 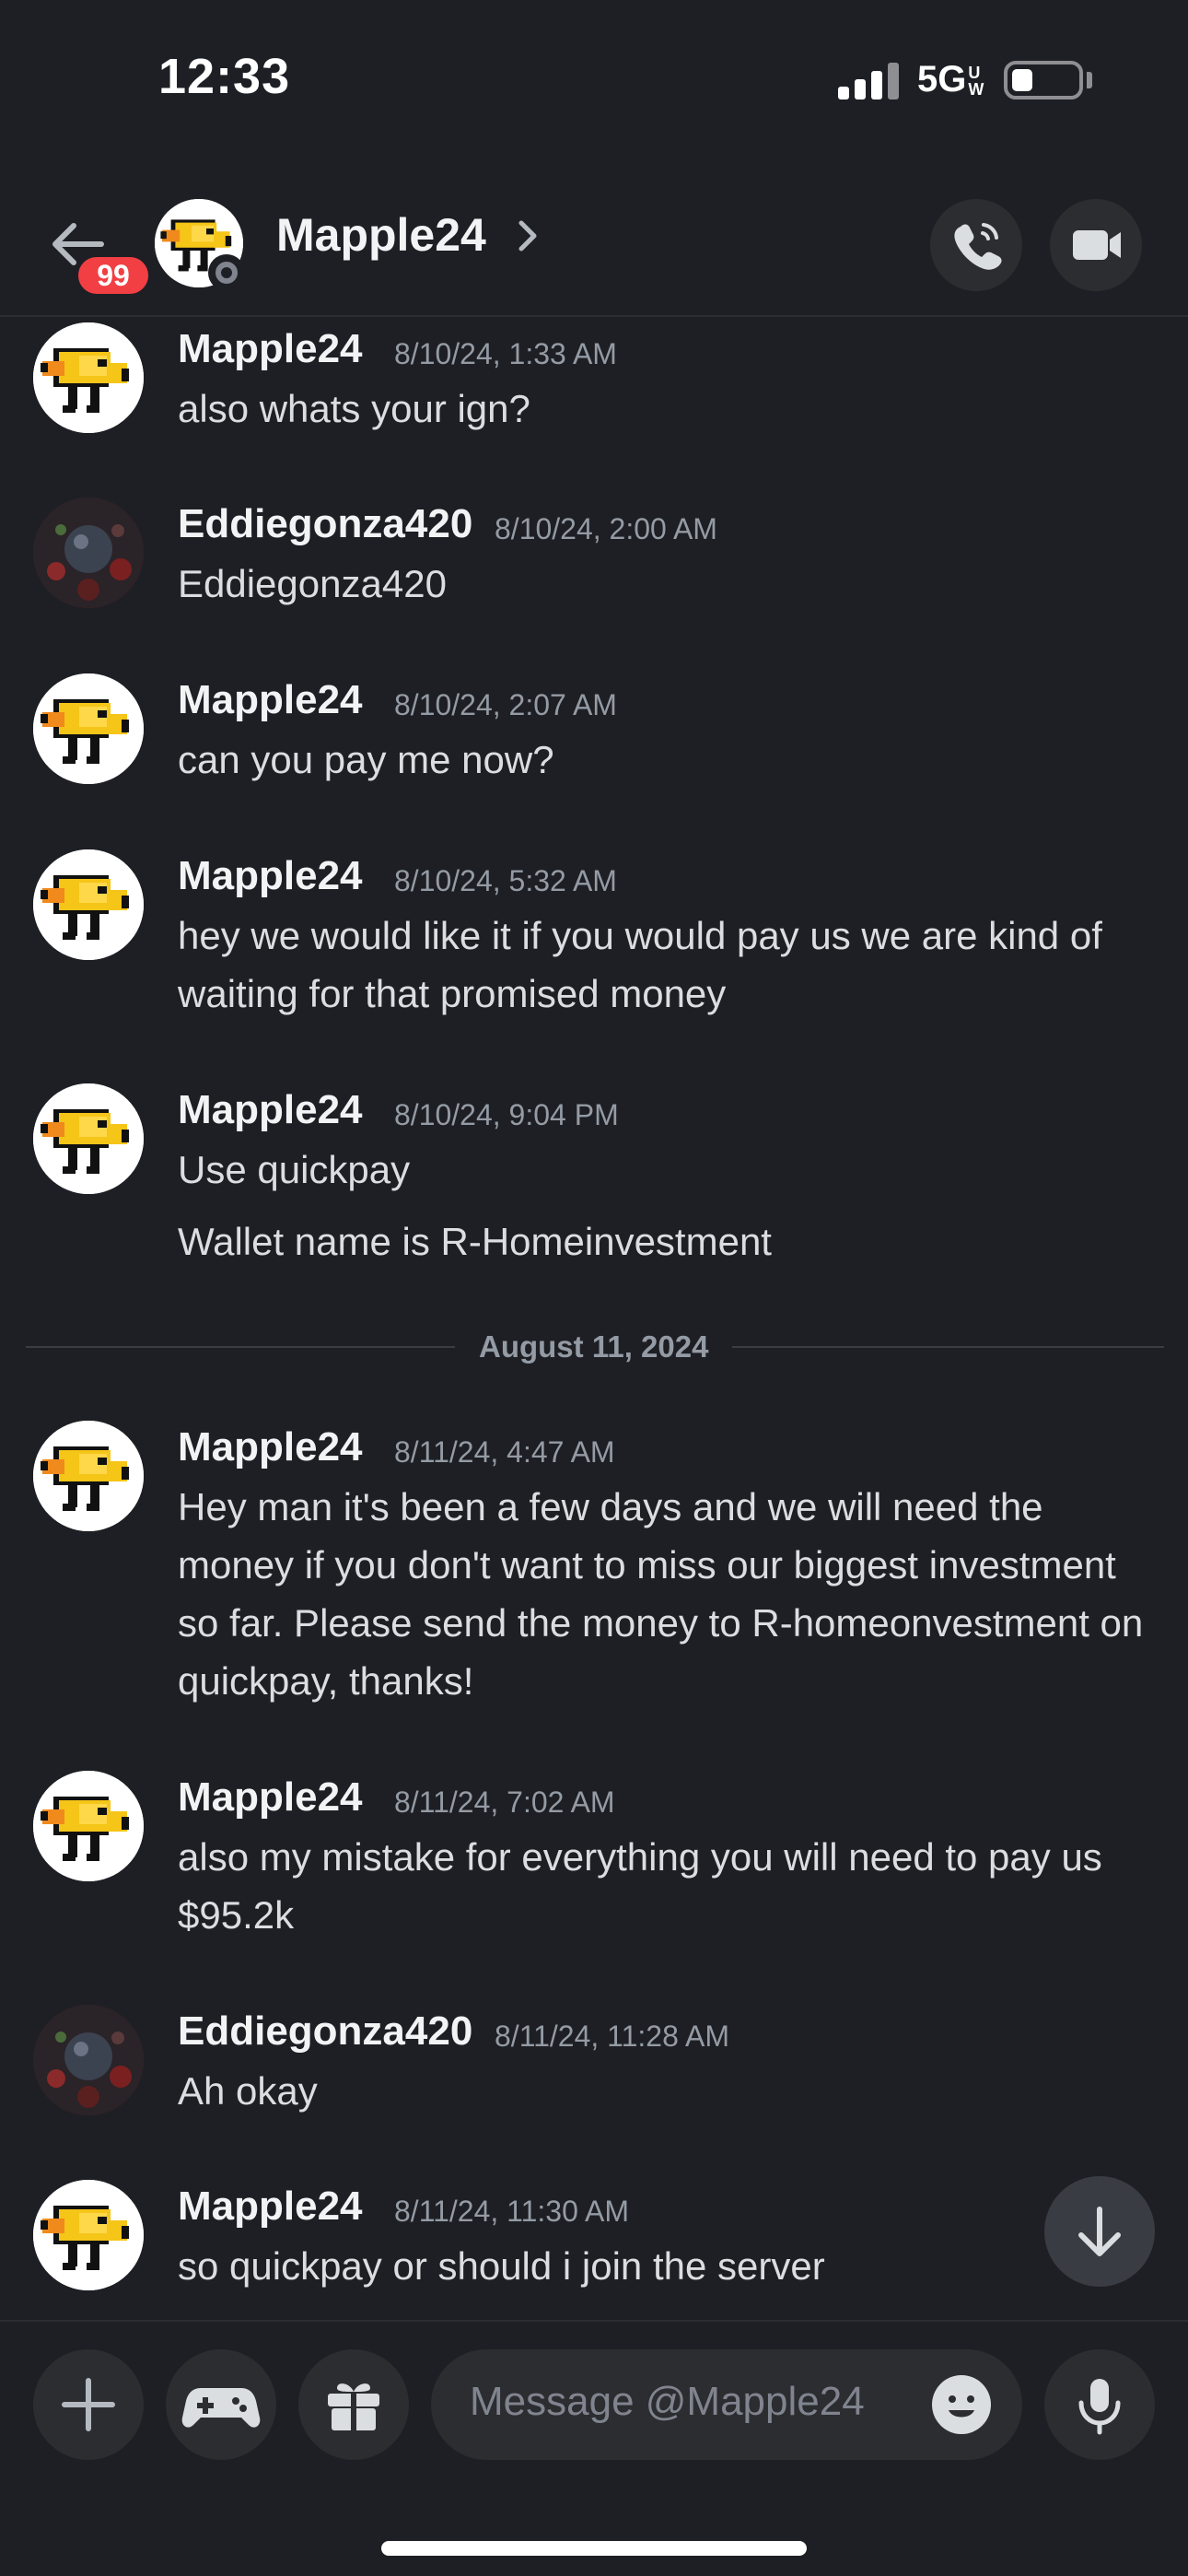 I want to click on message-timestamp: 8/10/24, 9:04 PM, so click(x=507, y=1114).